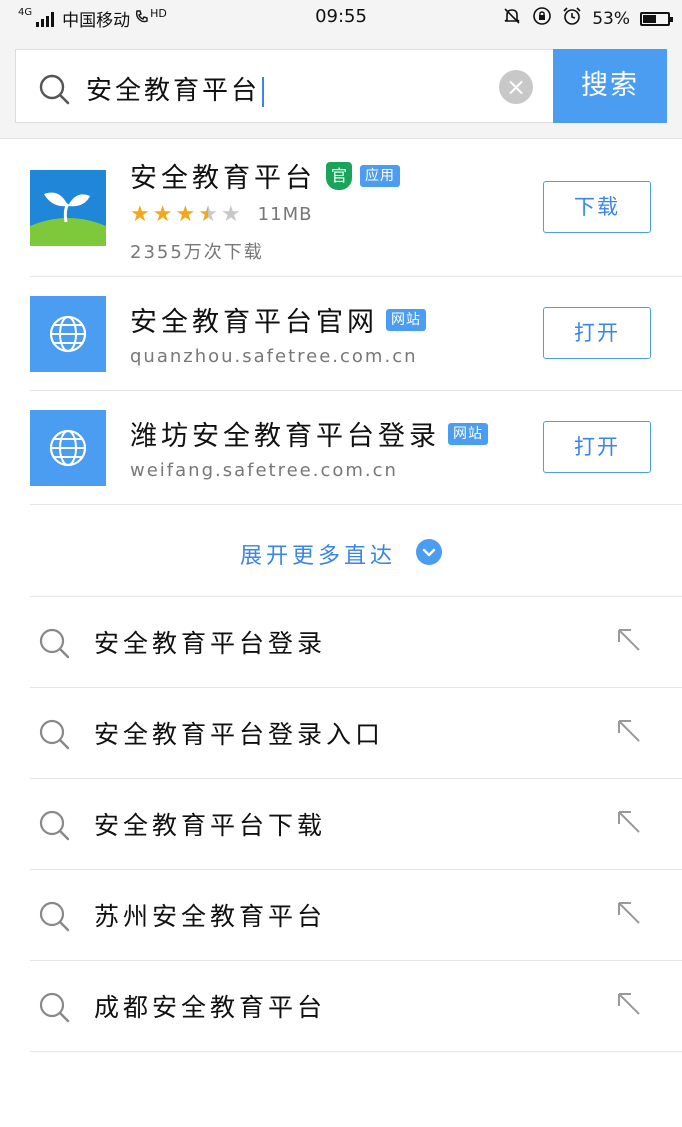 This screenshot has height=1127, width=682. I want to click on clear-icon: ×, so click(516, 87).